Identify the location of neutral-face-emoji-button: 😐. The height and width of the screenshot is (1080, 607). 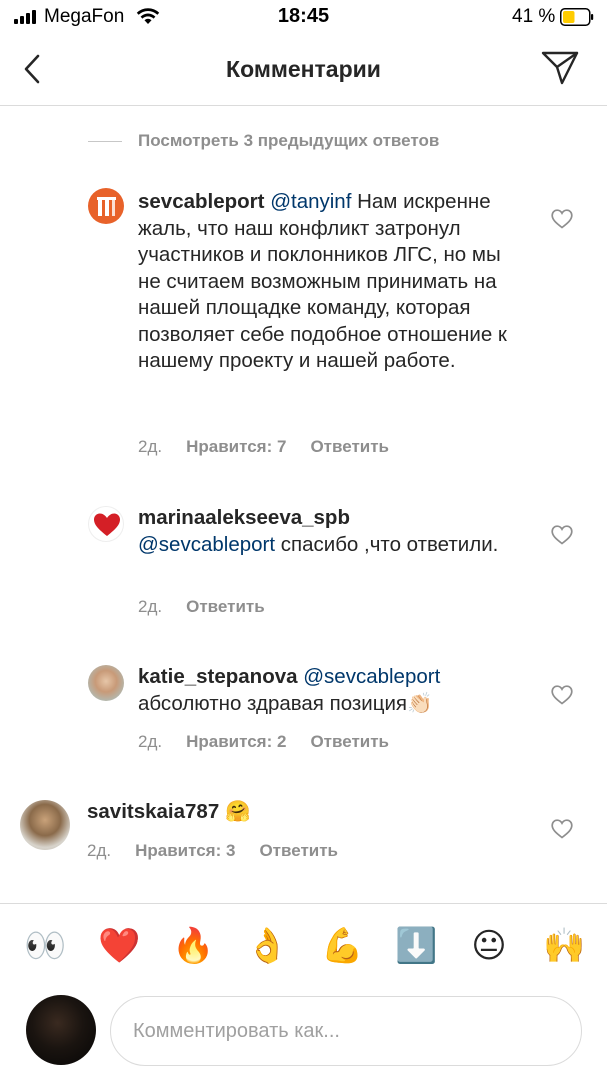
(489, 946).